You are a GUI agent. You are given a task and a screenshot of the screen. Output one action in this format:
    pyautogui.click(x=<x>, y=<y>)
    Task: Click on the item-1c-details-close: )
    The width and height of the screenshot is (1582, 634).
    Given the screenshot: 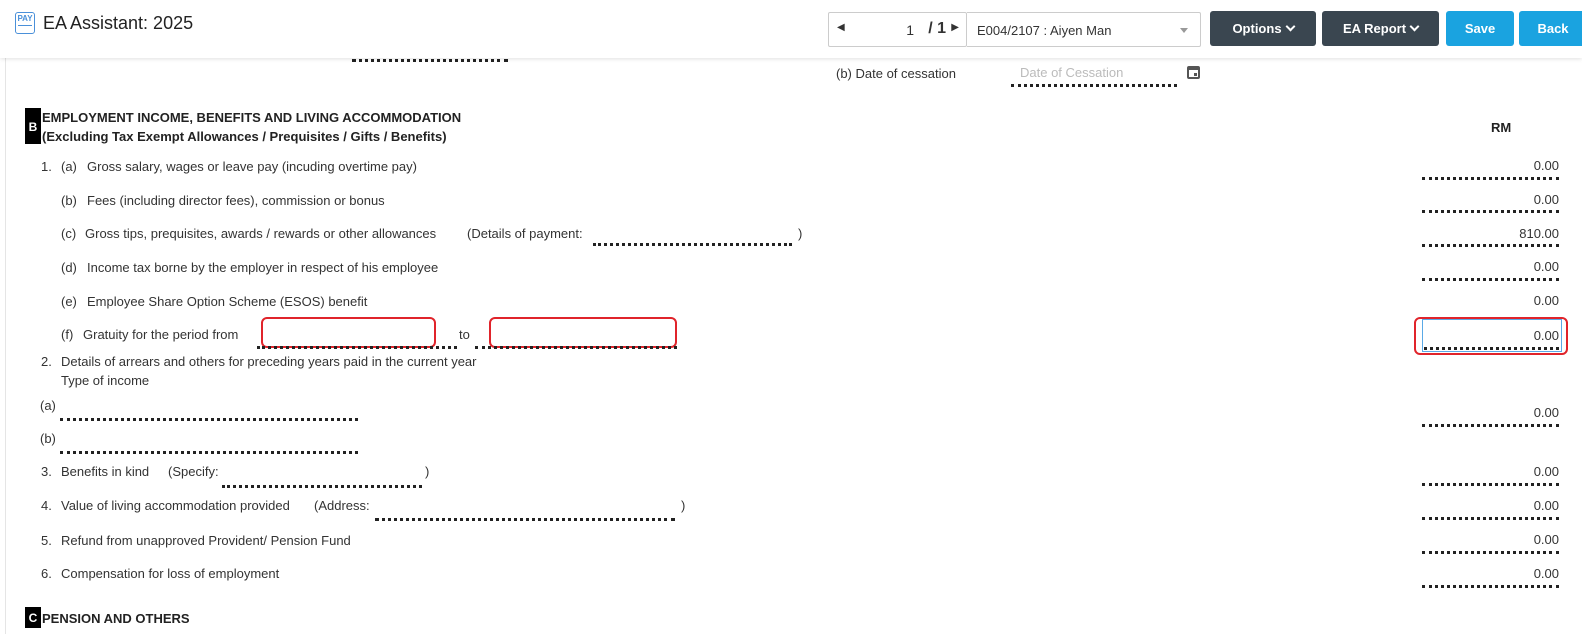 What is the action you would take?
    pyautogui.click(x=800, y=233)
    